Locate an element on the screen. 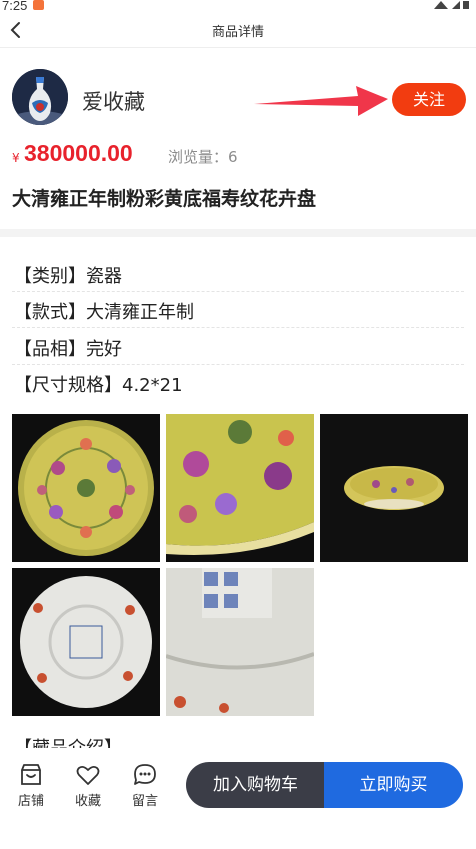 This screenshot has height=849, width=476. bottom-action-bar: 店铺 收藏 留言 加入购物车 立即购买 is located at coordinates (238, 798).